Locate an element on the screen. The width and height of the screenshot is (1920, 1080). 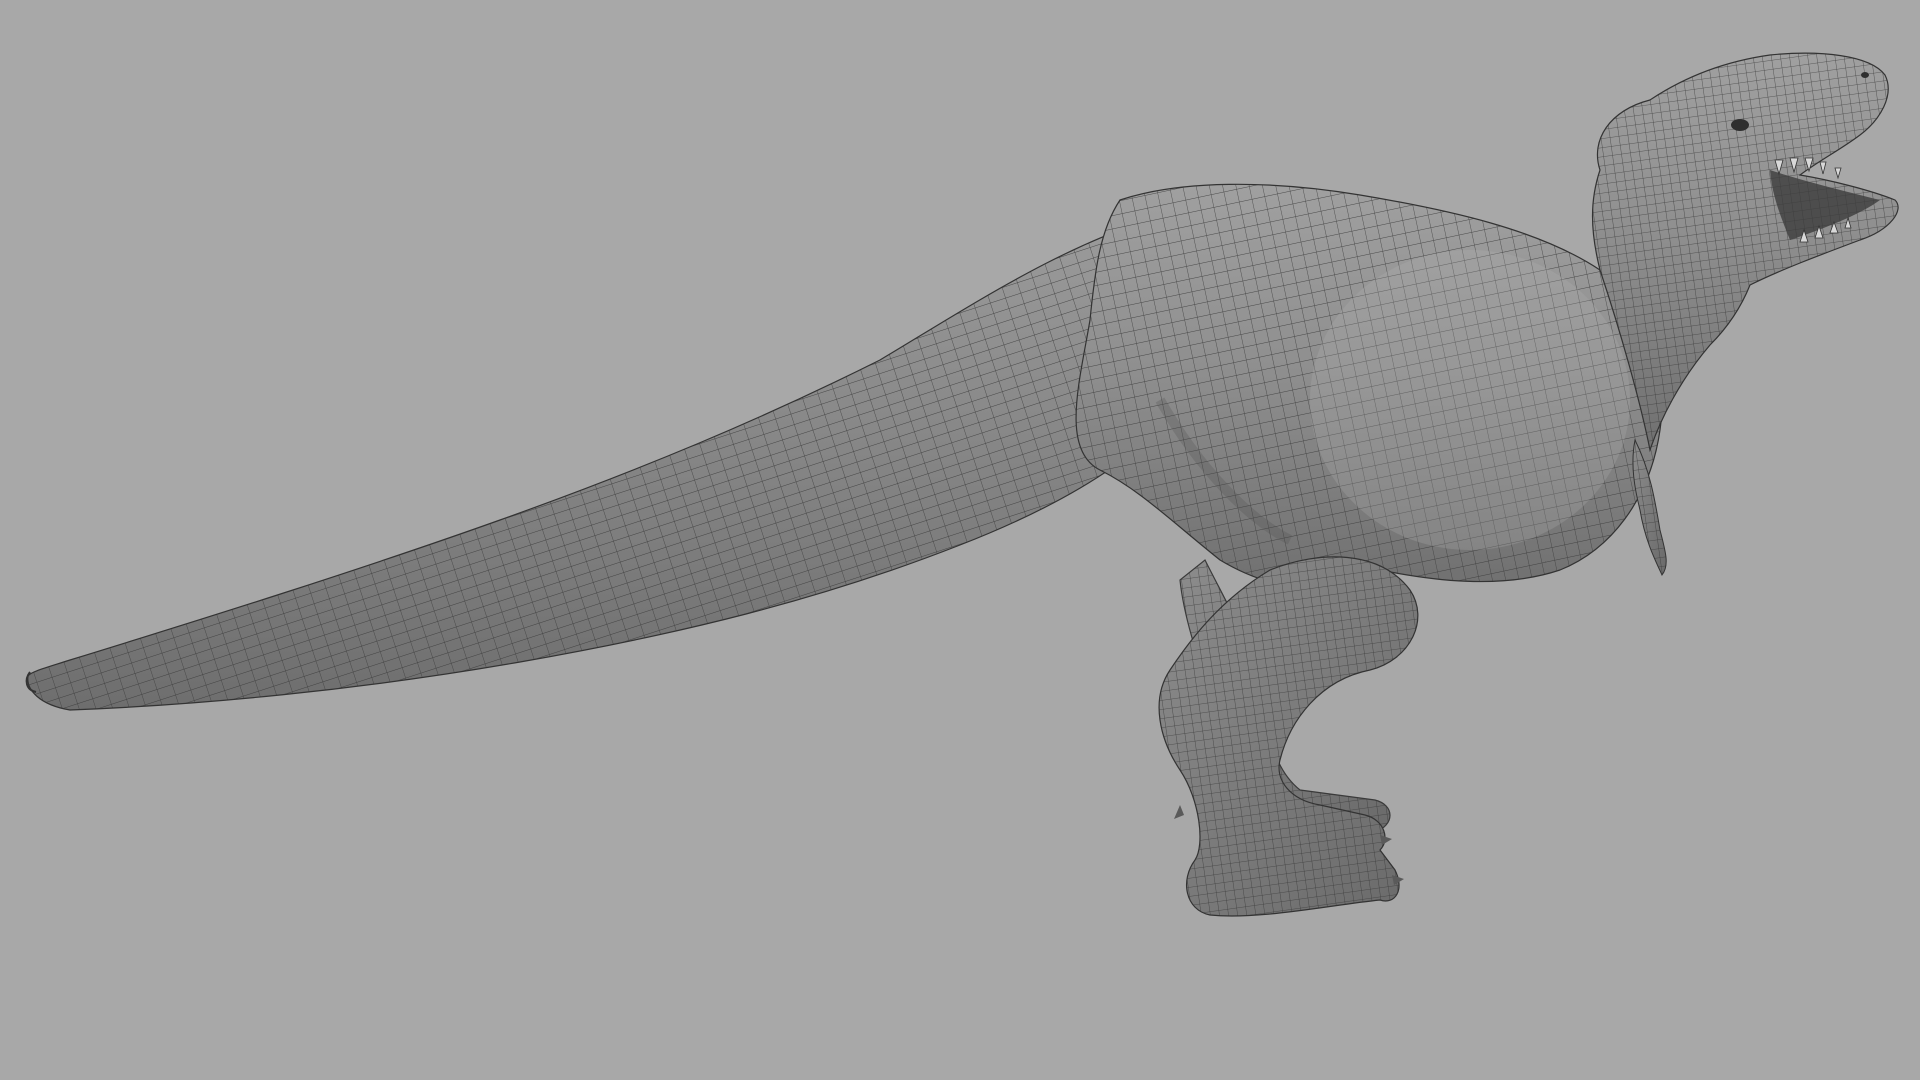
eye is located at coordinates (1740, 125).